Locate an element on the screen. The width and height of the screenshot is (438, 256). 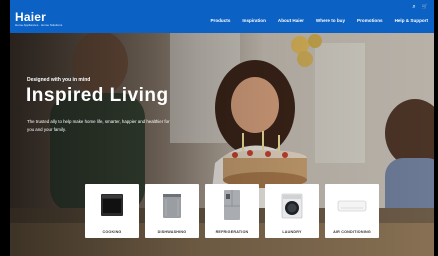
nav-promotions: Promotions is located at coordinates (370, 20).